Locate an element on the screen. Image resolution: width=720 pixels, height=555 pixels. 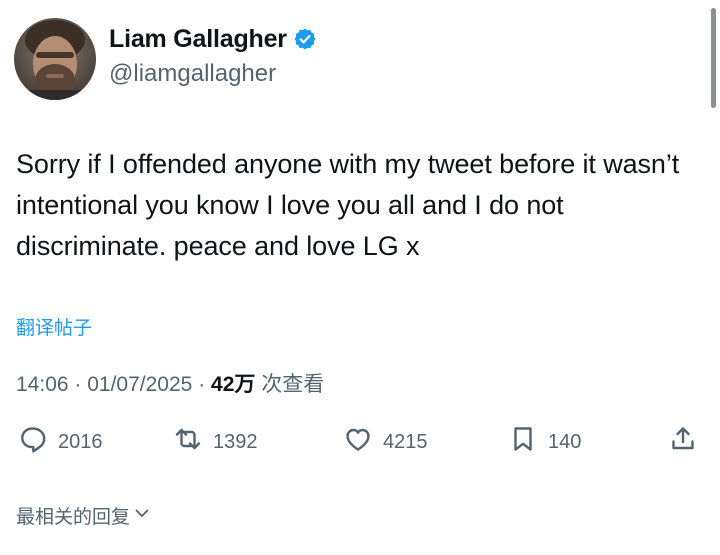
like-count: 4215 is located at coordinates (405, 441).